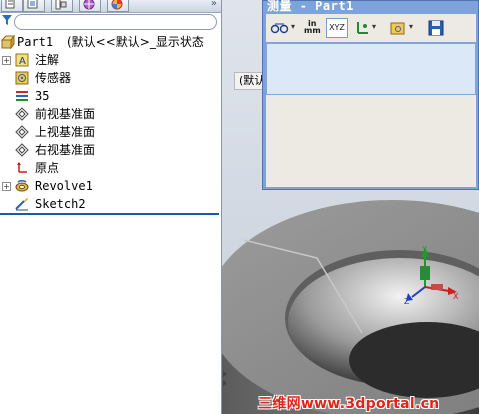 This screenshot has height=414, width=479. Describe the element at coordinates (371, 28) in the screenshot. I see `measure-toolbar: ▾ in mm XYZ ▾ ▾` at that location.